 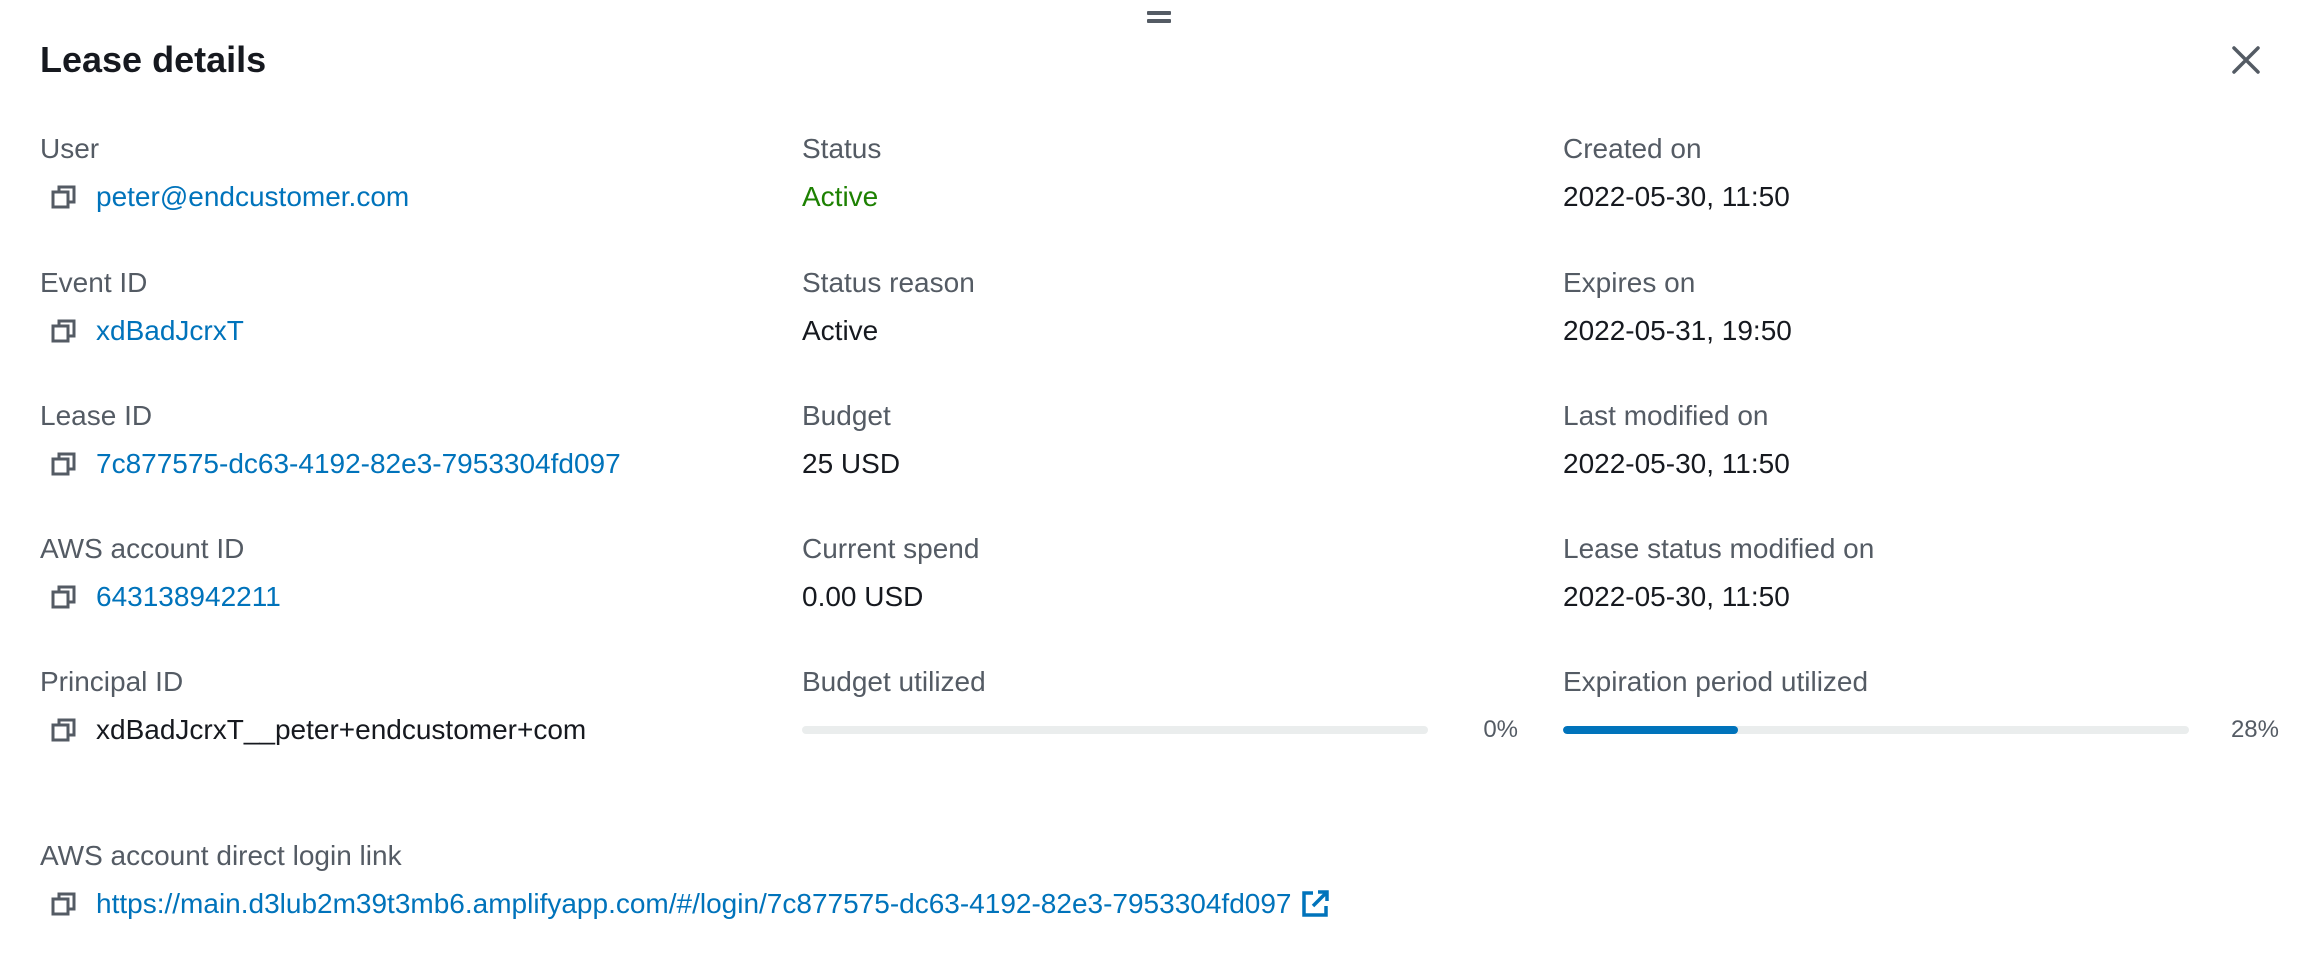 I want to click on field-last-modified: Last modified on 2022-05-30, 11:50, so click(x=1676, y=440).